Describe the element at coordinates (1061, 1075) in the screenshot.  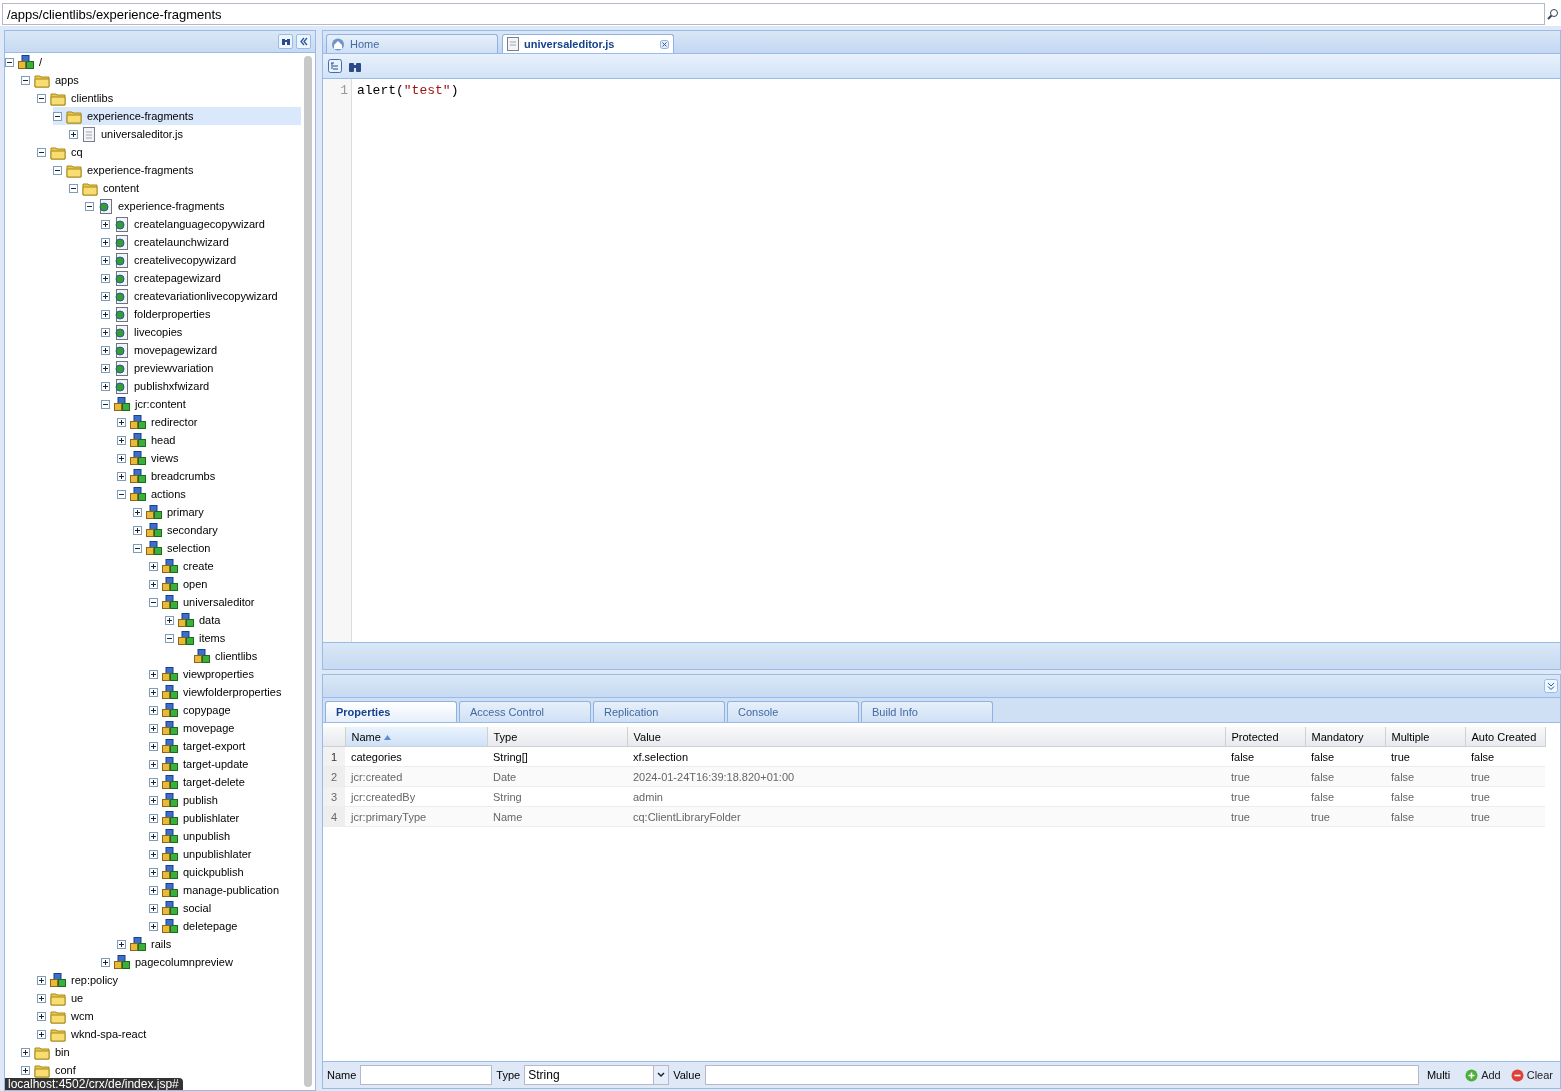
I see `value-field` at that location.